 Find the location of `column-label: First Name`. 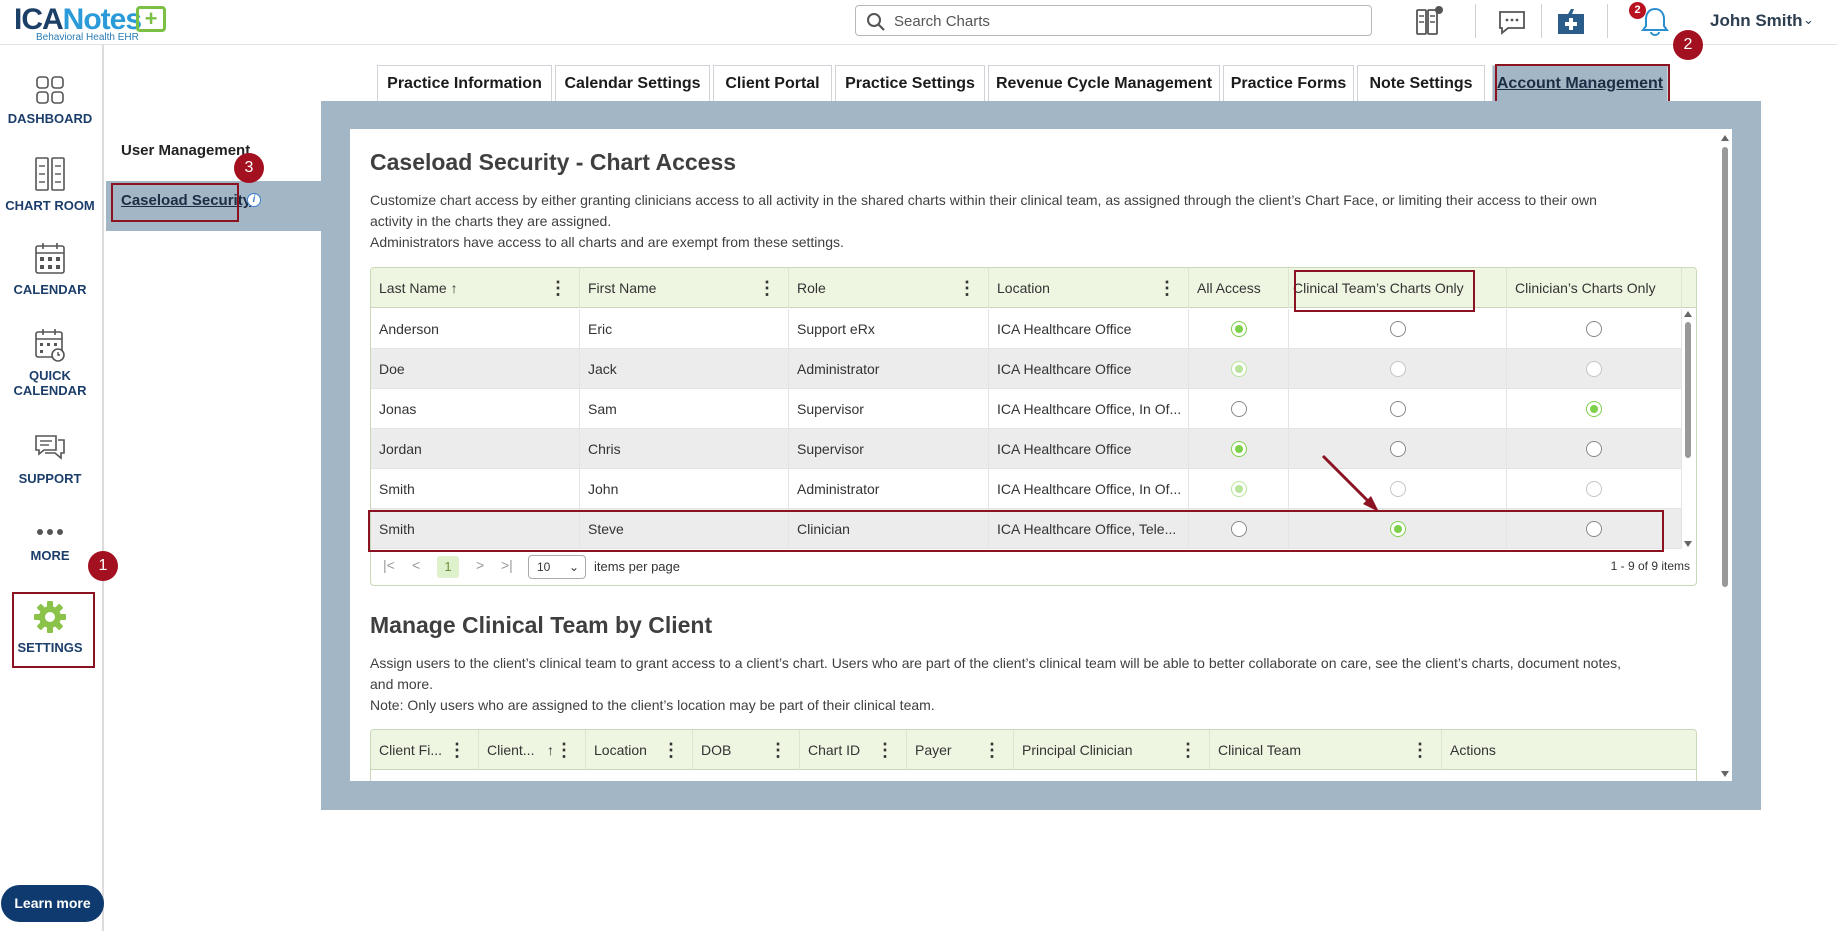

column-label: First Name is located at coordinates (622, 288).